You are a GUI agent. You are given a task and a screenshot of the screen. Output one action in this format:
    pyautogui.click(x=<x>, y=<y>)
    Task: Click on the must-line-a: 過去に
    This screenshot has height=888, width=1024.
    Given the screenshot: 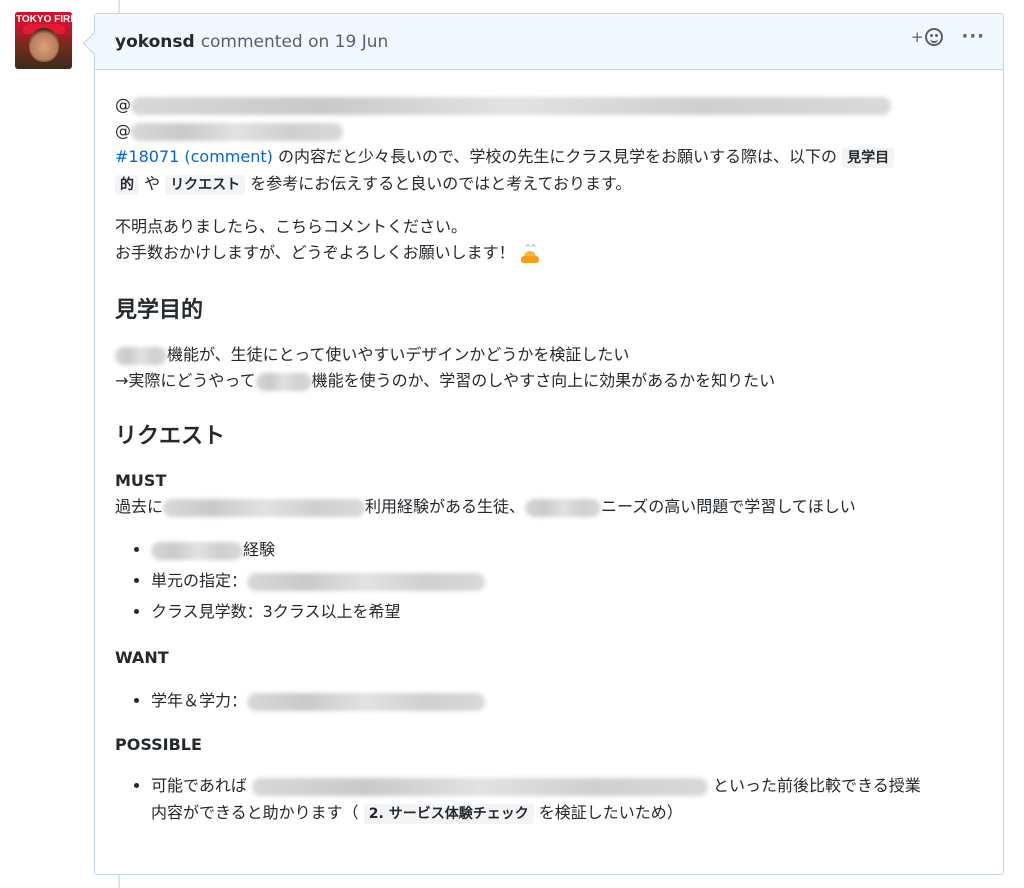 What is the action you would take?
    pyautogui.click(x=139, y=506)
    